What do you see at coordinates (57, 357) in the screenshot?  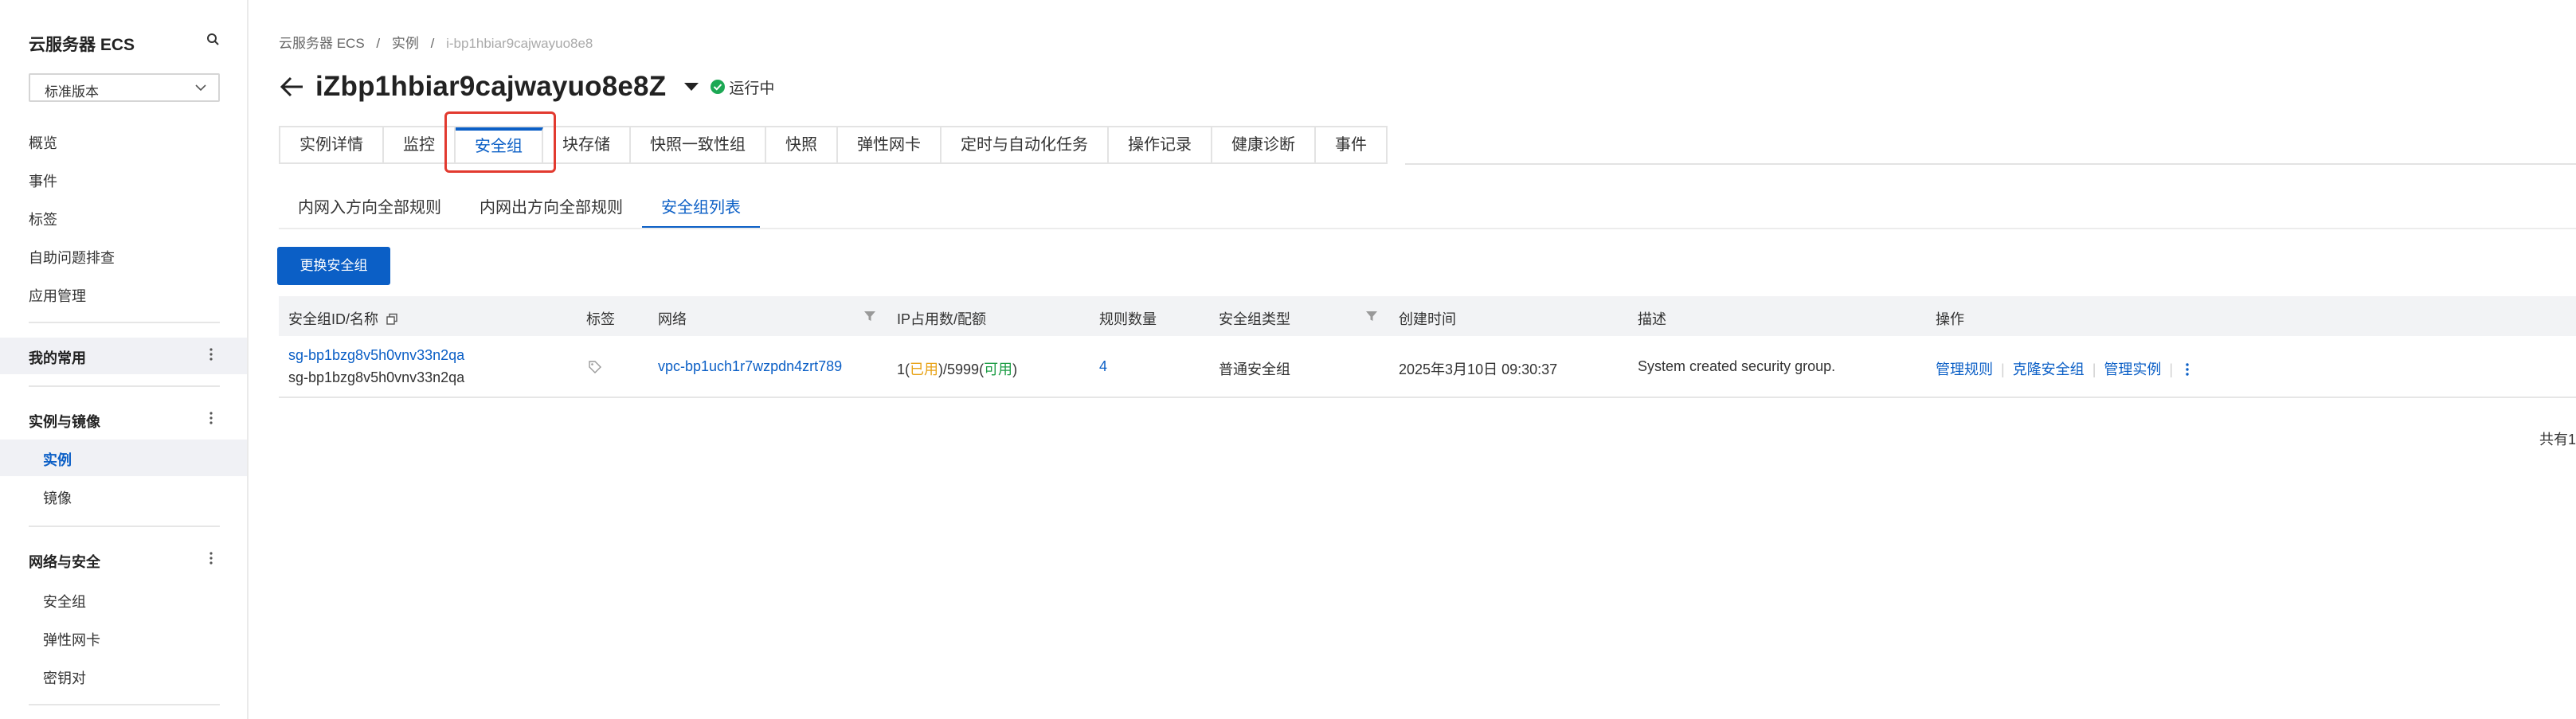 I see `sidebar-group-favorites: 我的常用` at bounding box center [57, 357].